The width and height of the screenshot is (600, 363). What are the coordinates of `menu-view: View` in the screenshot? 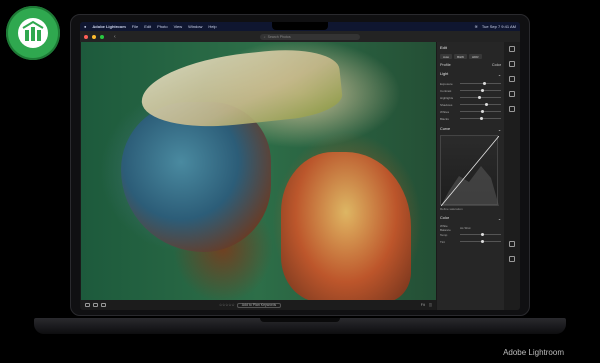 It's located at (178, 26).